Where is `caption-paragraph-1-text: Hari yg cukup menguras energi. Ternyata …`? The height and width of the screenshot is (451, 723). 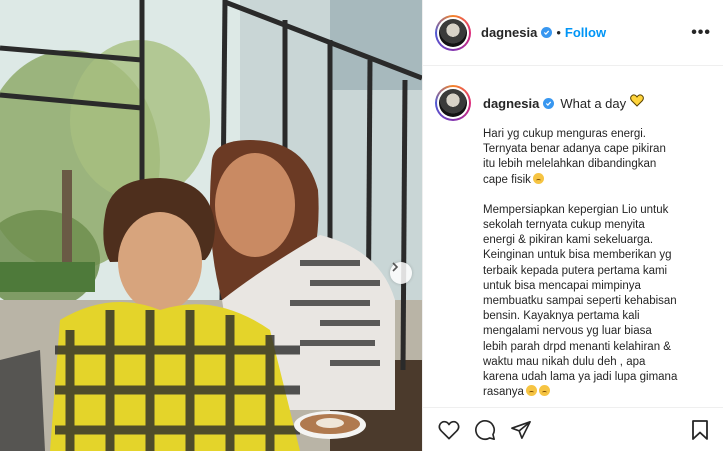 caption-paragraph-1-text: Hari yg cukup menguras energi. Ternyata … is located at coordinates (574, 157).